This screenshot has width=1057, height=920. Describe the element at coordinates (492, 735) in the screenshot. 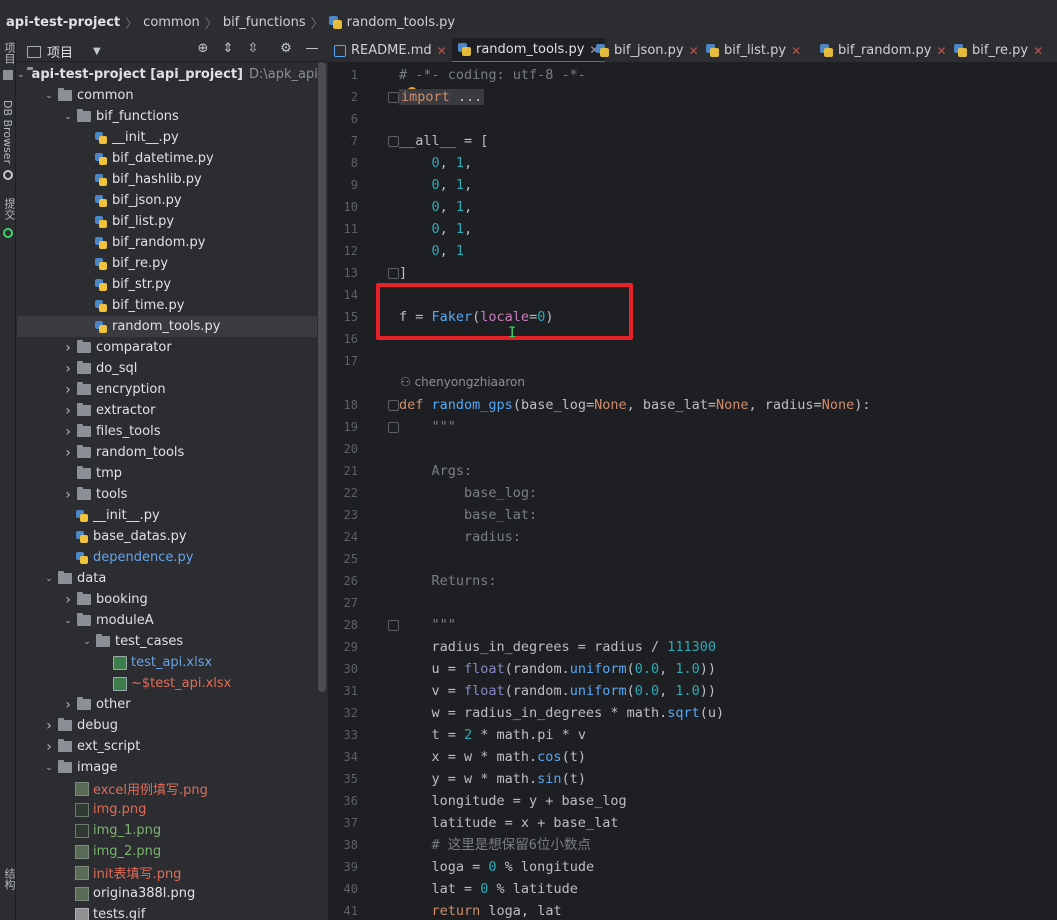

I see `code-line: t = 2 * math.pi * v` at that location.